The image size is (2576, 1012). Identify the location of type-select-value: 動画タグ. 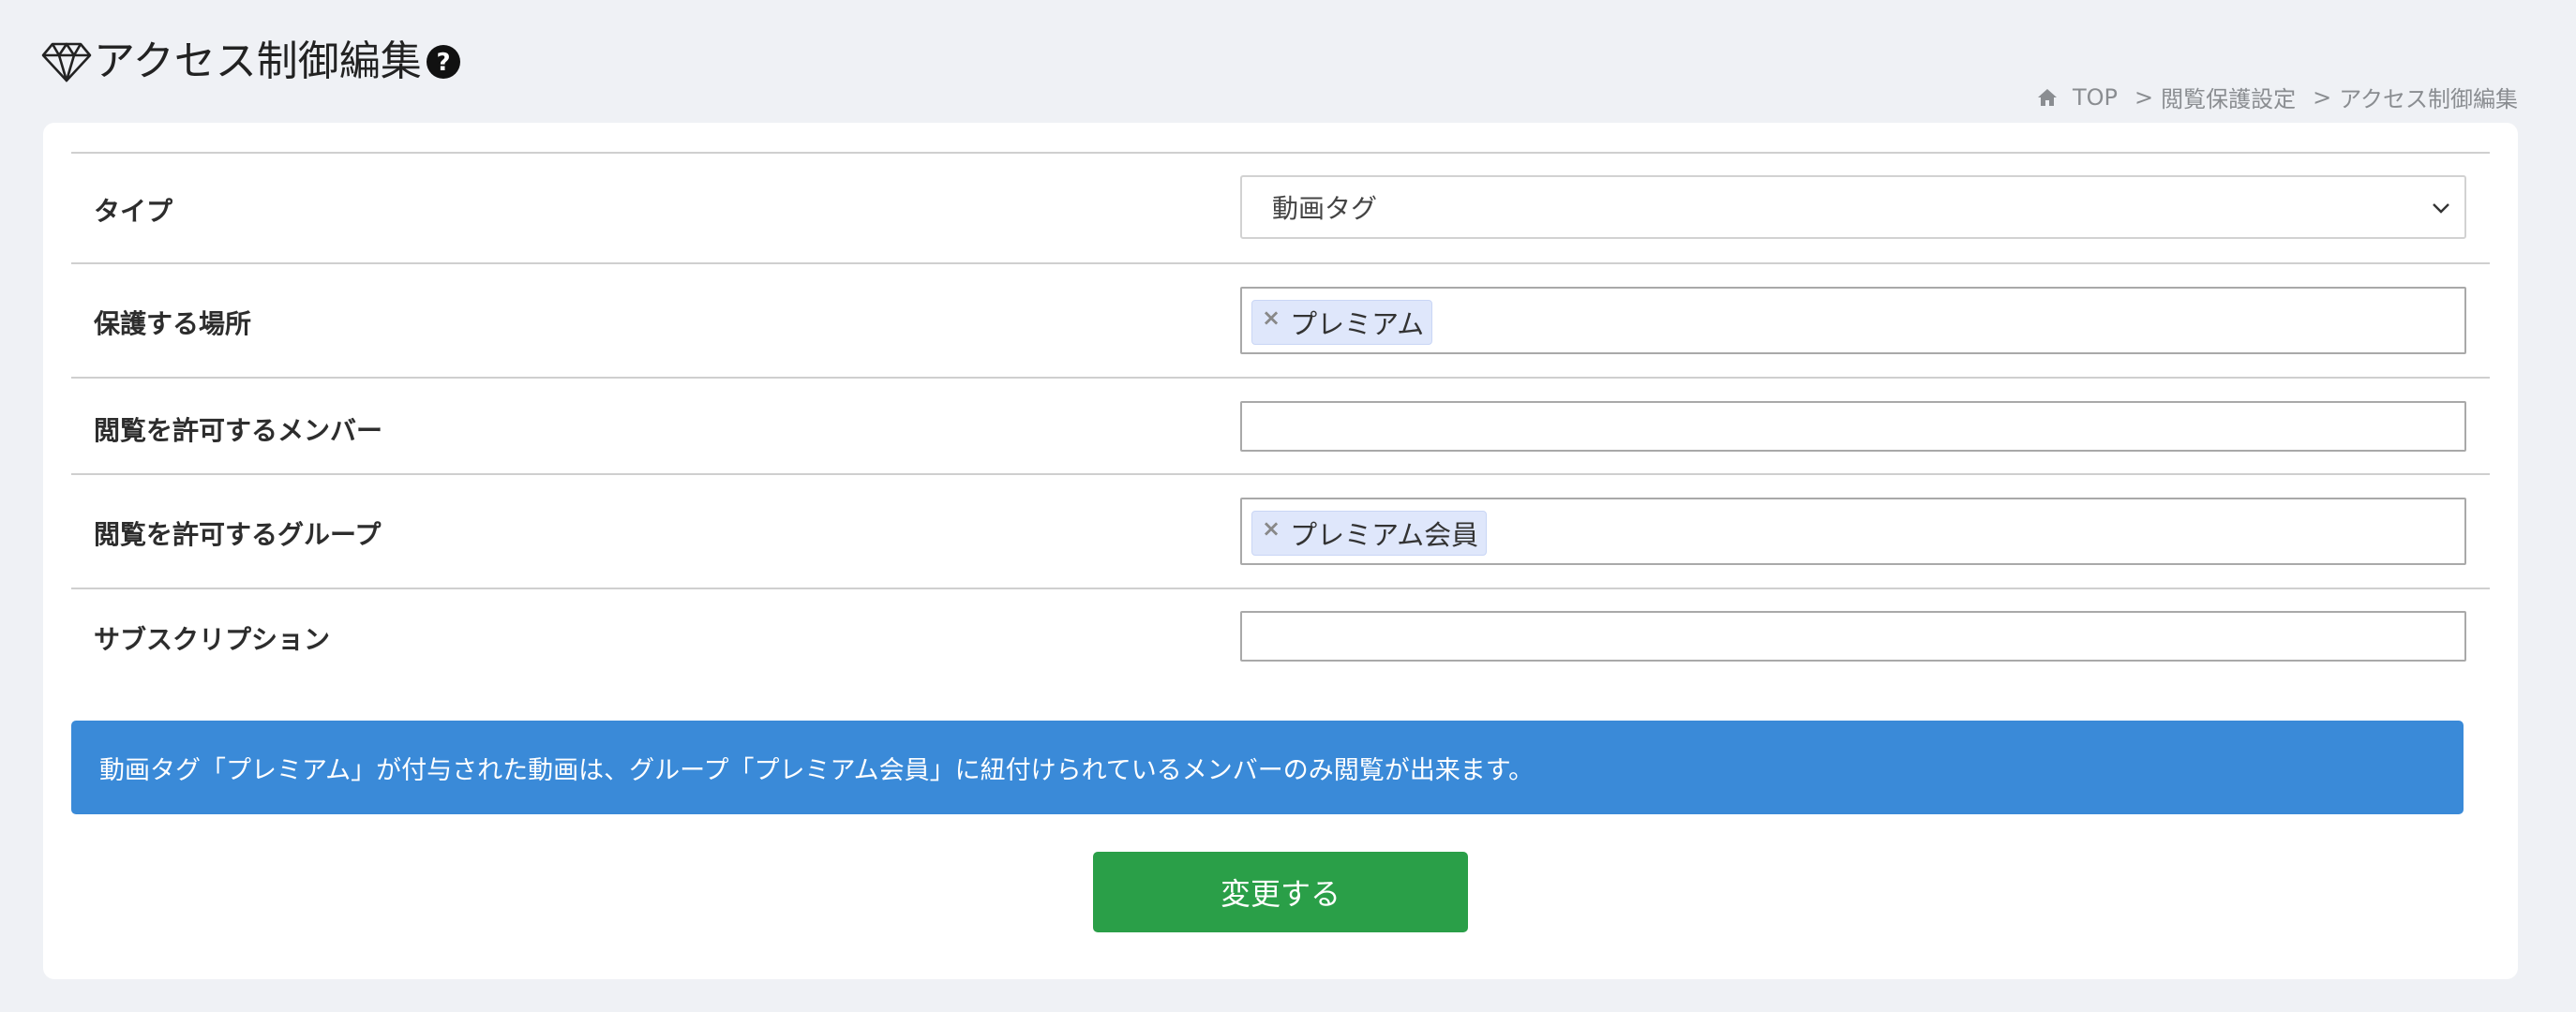
(1325, 208).